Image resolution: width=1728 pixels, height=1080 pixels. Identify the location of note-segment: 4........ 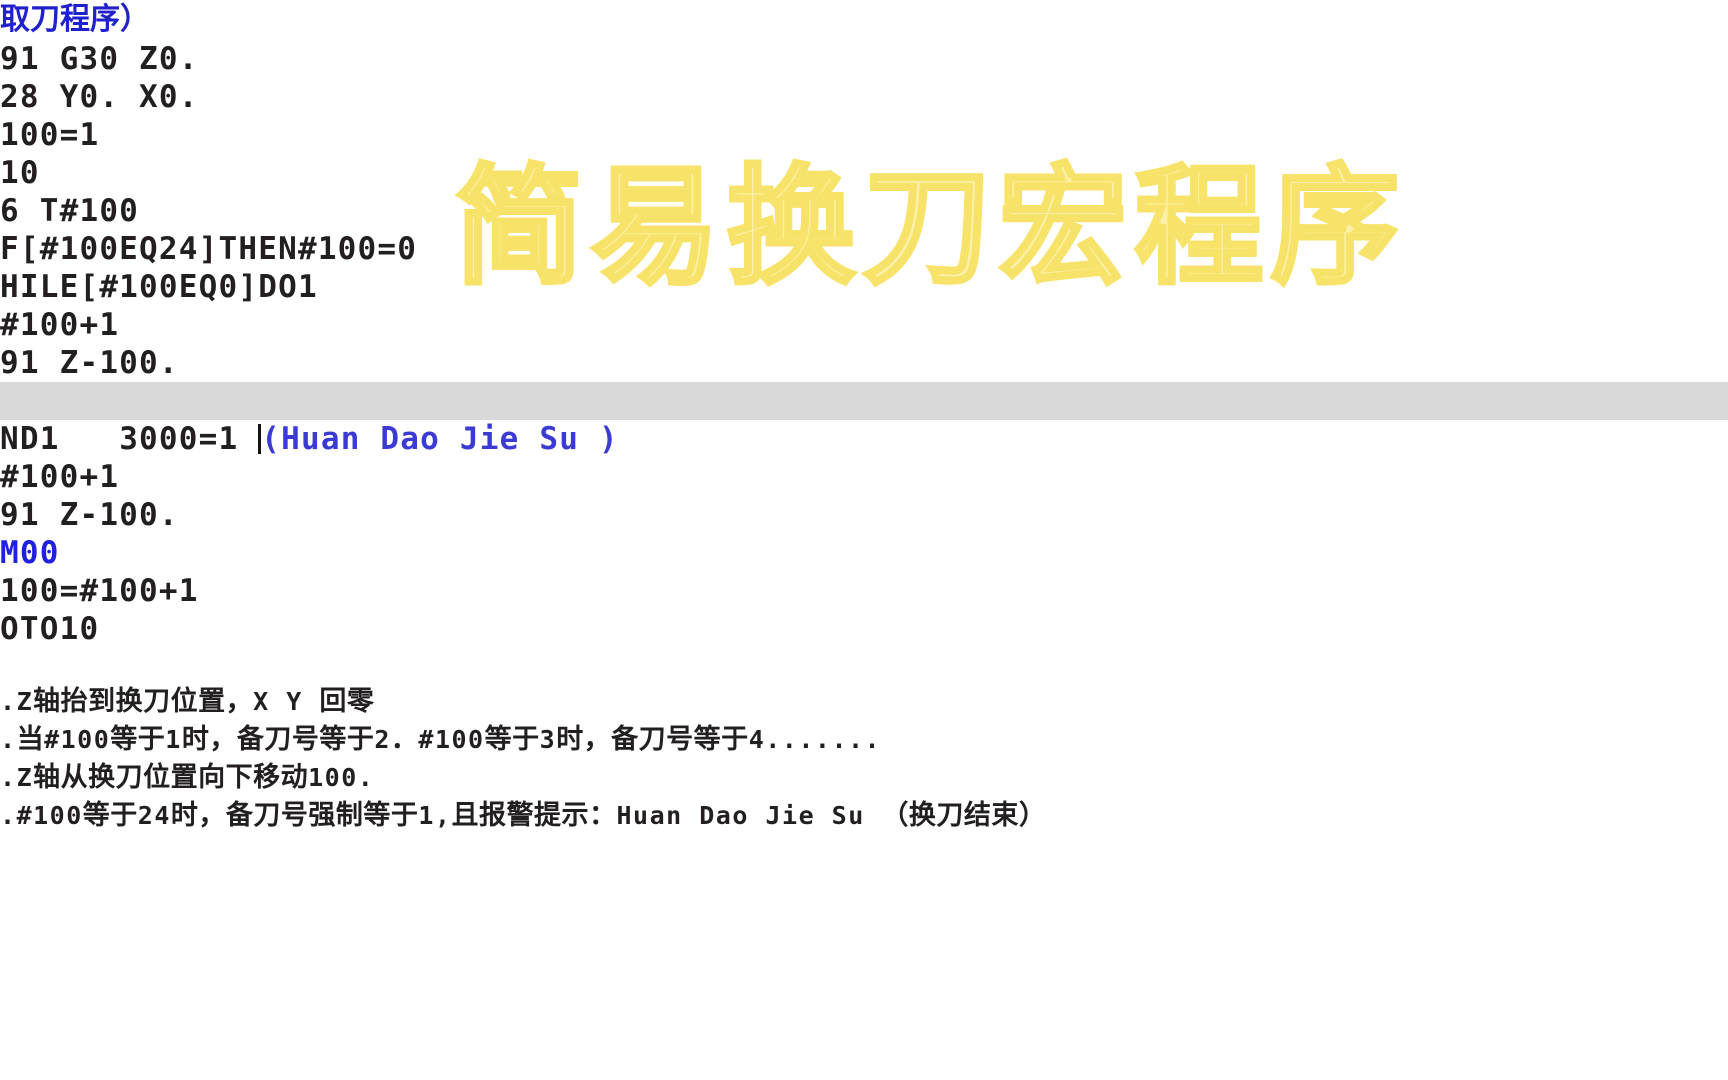
(815, 739).